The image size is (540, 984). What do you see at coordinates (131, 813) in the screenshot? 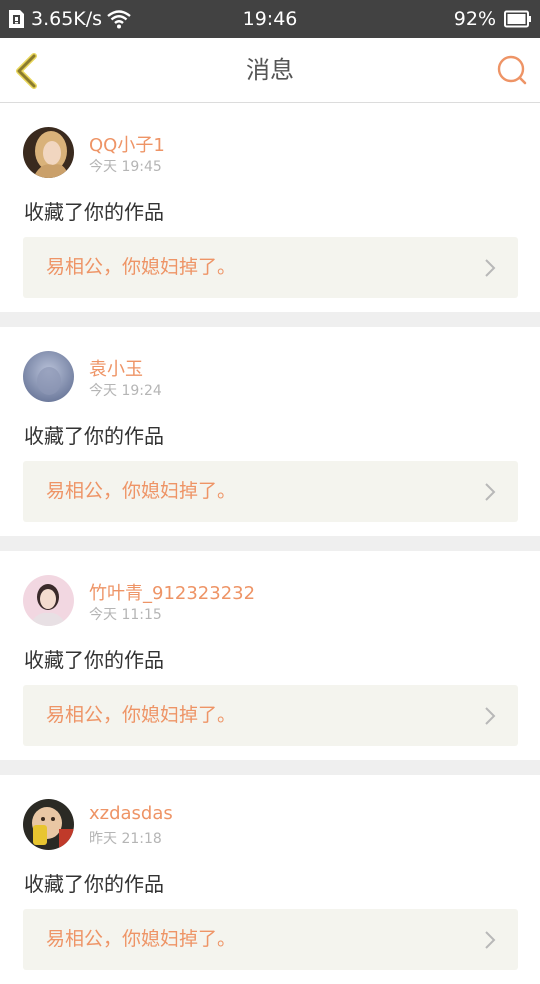
I see `user-name: xzdasdas` at bounding box center [131, 813].